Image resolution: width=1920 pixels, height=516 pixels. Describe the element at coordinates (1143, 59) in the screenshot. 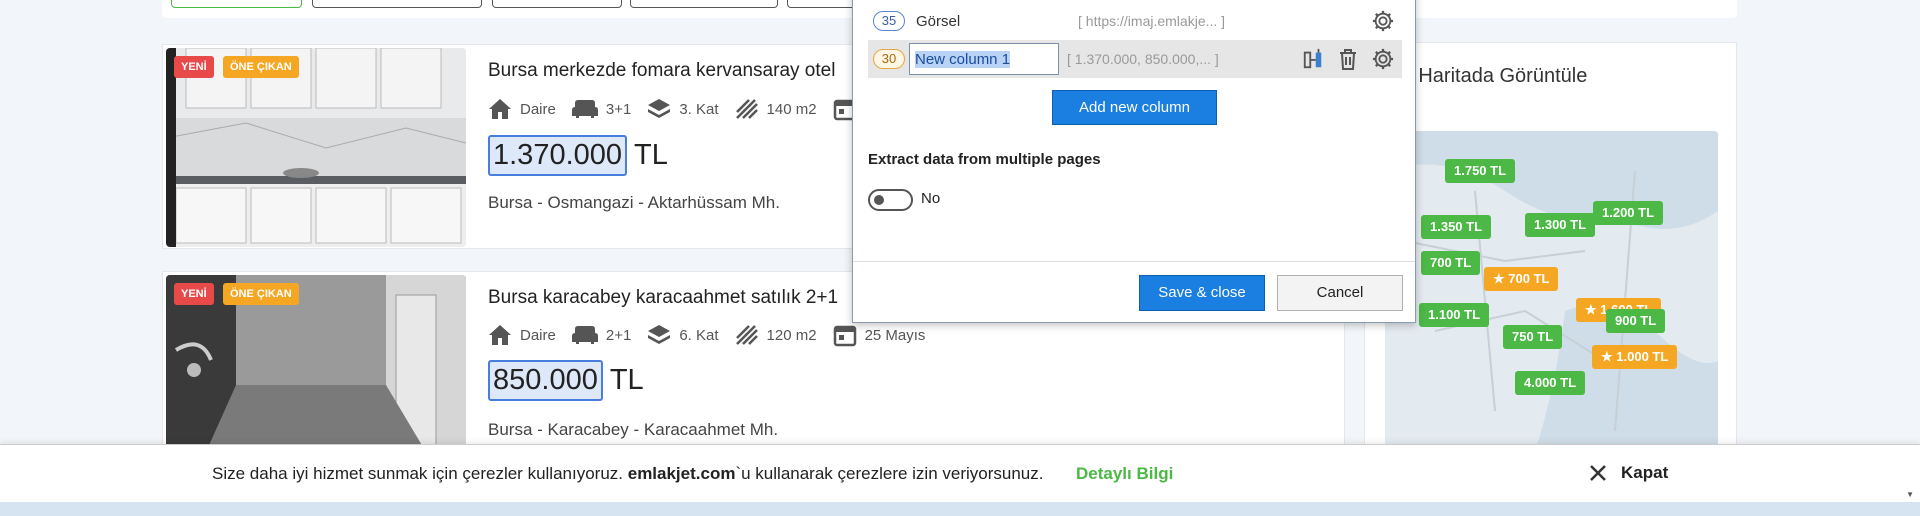

I see `column-sample: [ 1.370.000, 850.000,... ]` at that location.